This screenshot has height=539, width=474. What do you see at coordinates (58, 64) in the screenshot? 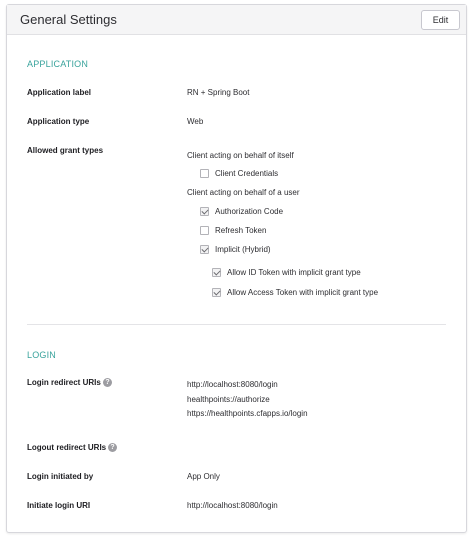
I see `application-section-title: APPLICATION` at bounding box center [58, 64].